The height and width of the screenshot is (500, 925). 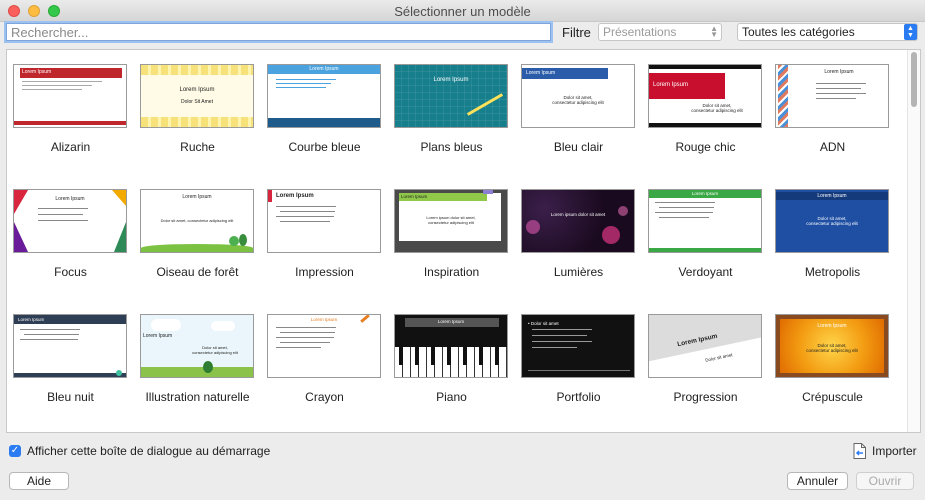 I want to click on scroll-thumb, so click(x=914, y=79).